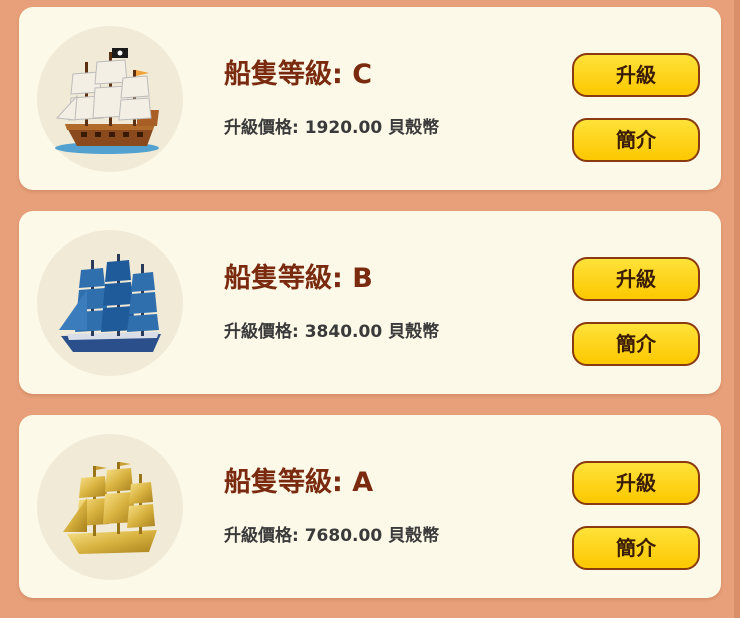  Describe the element at coordinates (332, 332) in the screenshot. I see `upgrade-price-b: 升級價格: 3840.00 貝殼幣` at that location.